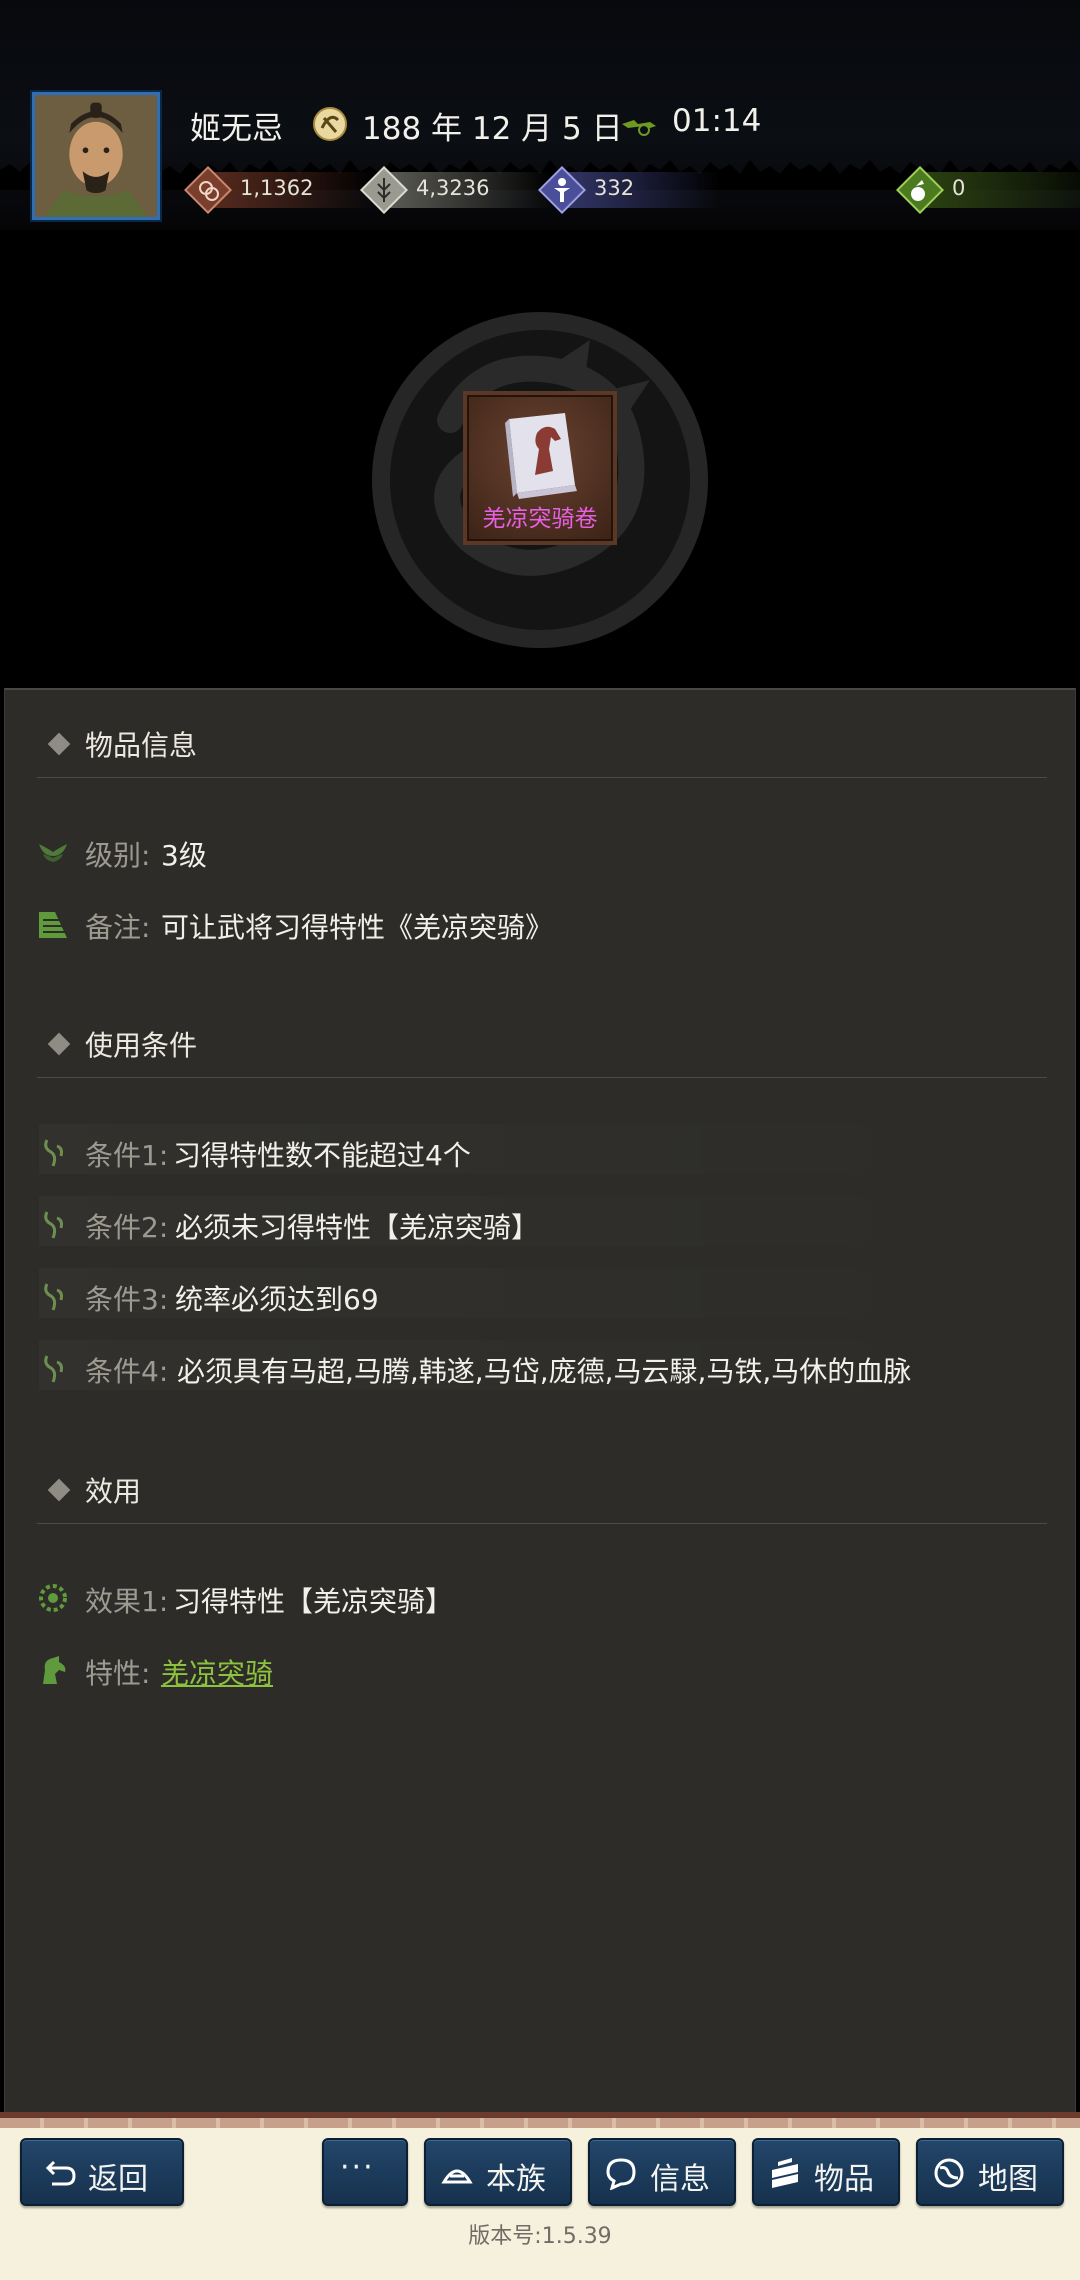 Image resolution: width=1080 pixels, height=2280 pixels. What do you see at coordinates (141, 1045) in the screenshot?
I see `section-title: 使用条件` at bounding box center [141, 1045].